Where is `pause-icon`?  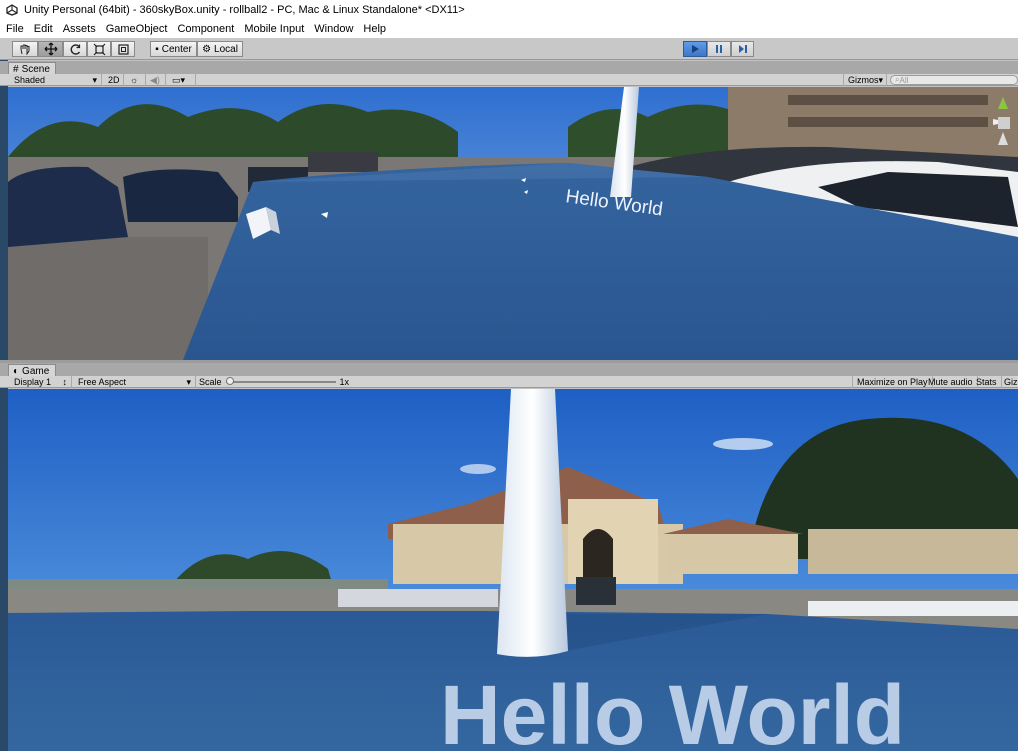 pause-icon is located at coordinates (719, 49).